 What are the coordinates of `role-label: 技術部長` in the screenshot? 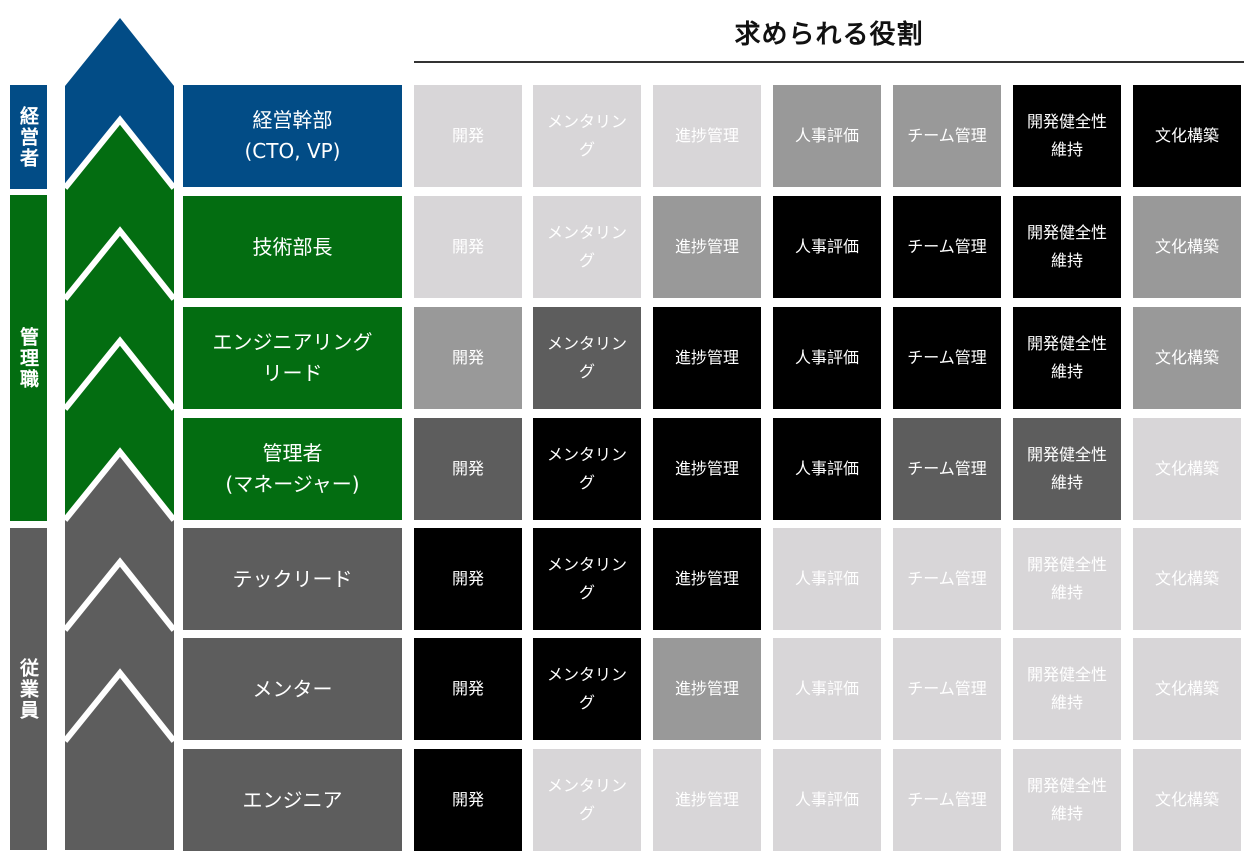 It's located at (292, 247).